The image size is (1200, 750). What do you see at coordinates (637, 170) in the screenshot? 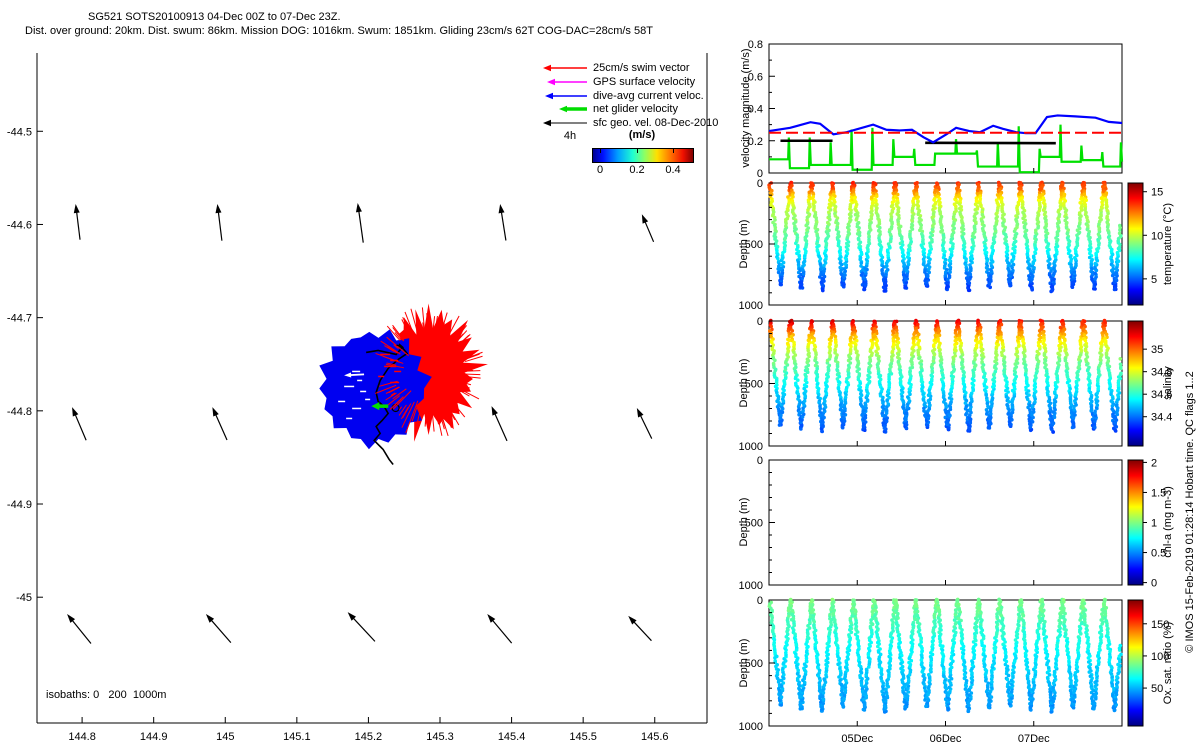
I see `legend-cbar-tick-label: 0.2` at bounding box center [637, 170].